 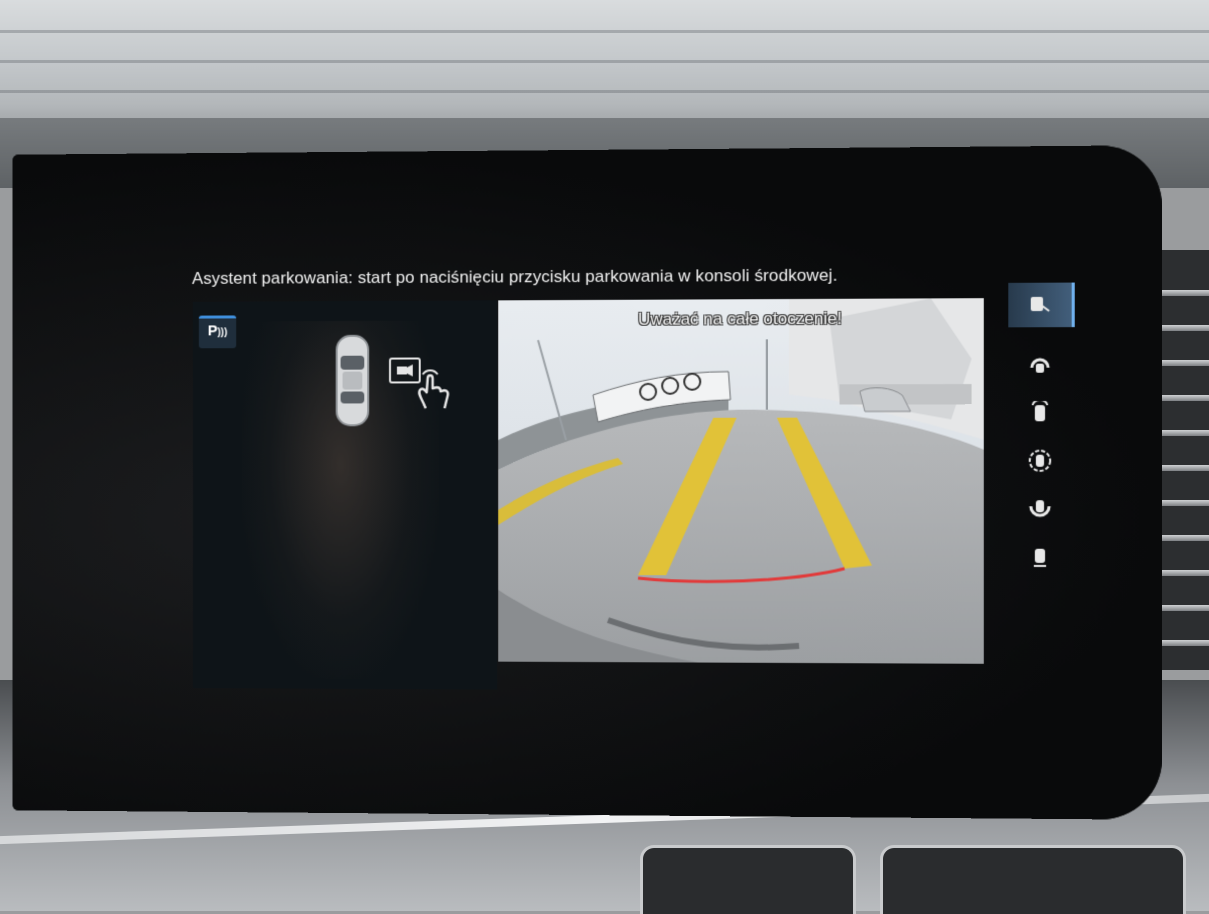 What do you see at coordinates (213, 330) in the screenshot?
I see `parking-badge-label: P` at bounding box center [213, 330].